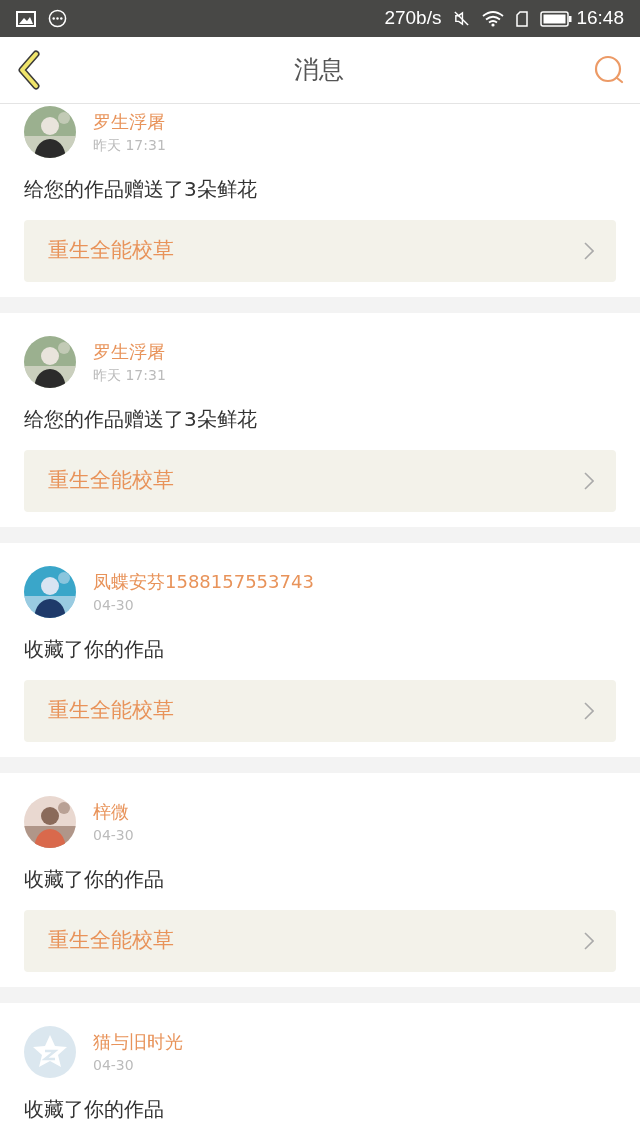  What do you see at coordinates (50, 1052) in the screenshot?
I see `default-avatar-icon` at bounding box center [50, 1052].